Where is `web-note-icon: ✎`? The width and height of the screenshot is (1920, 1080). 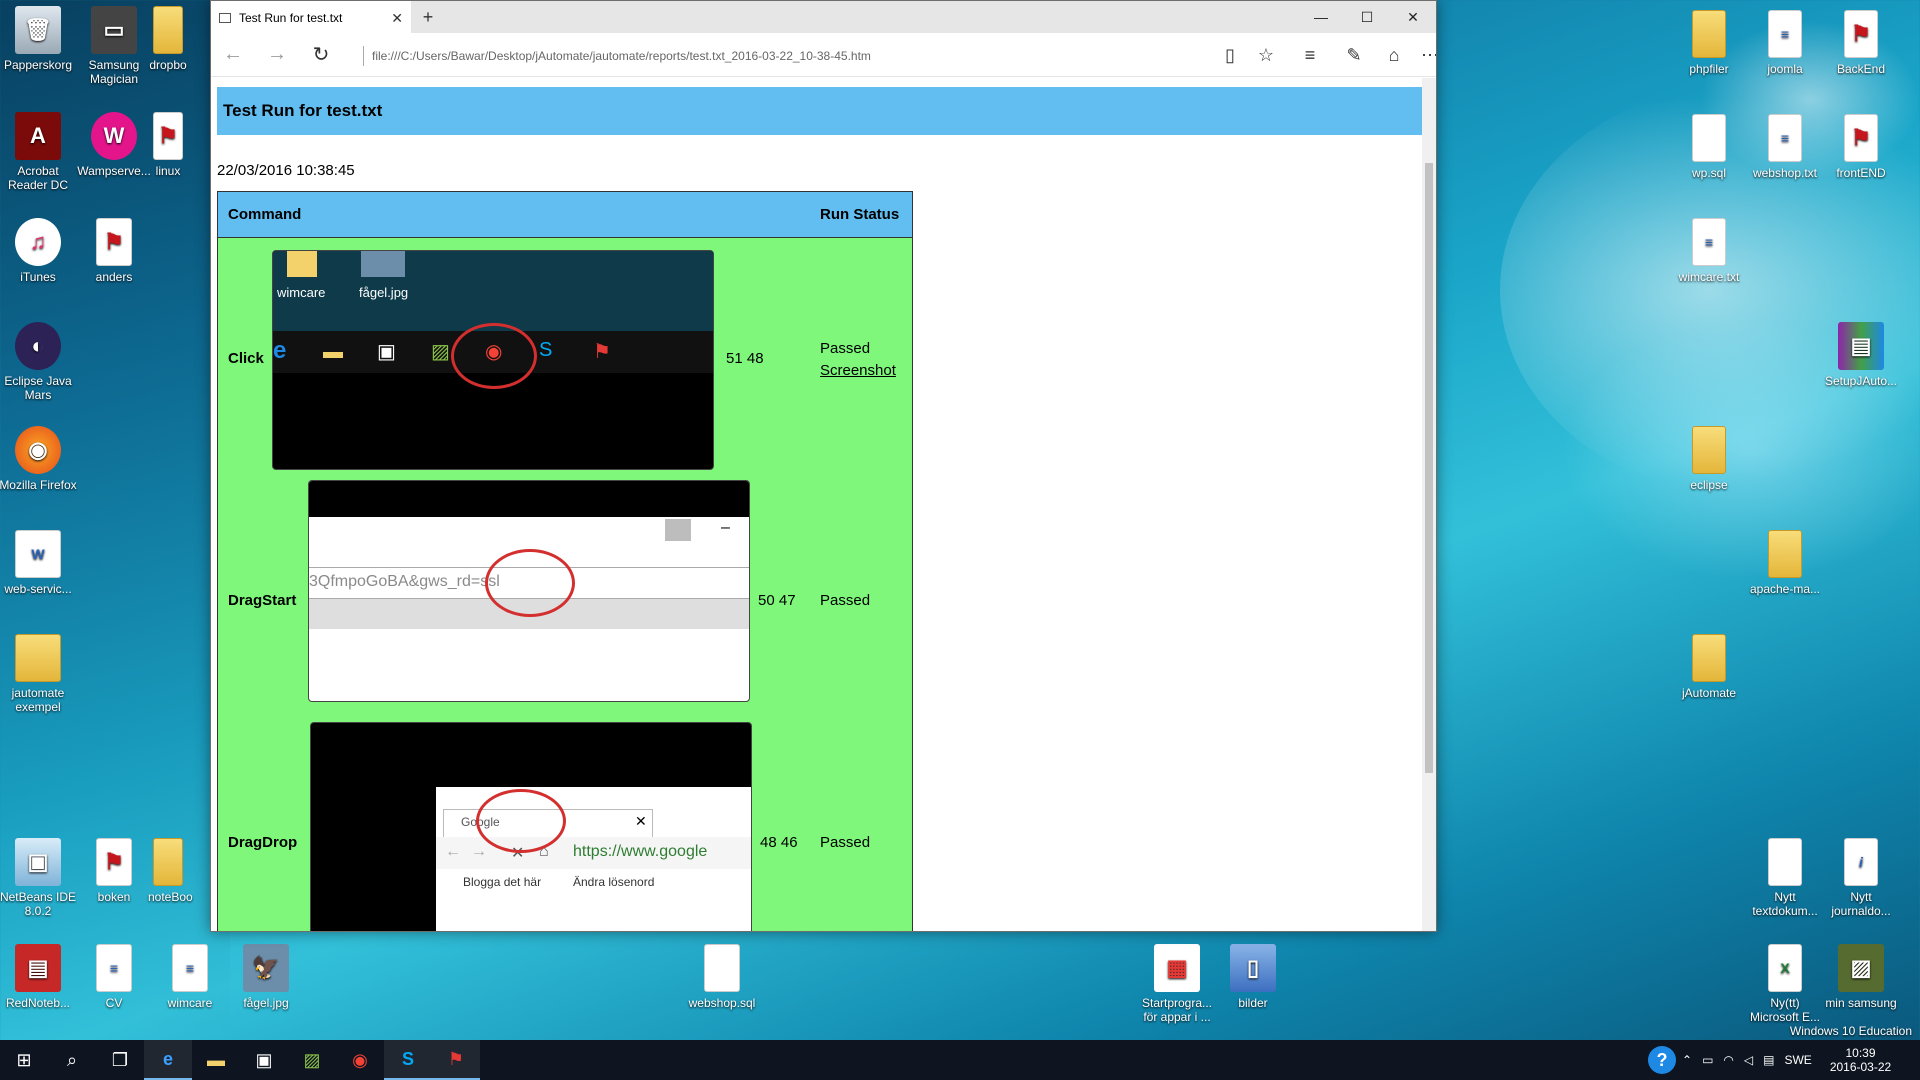 web-note-icon: ✎ is located at coordinates (1354, 55).